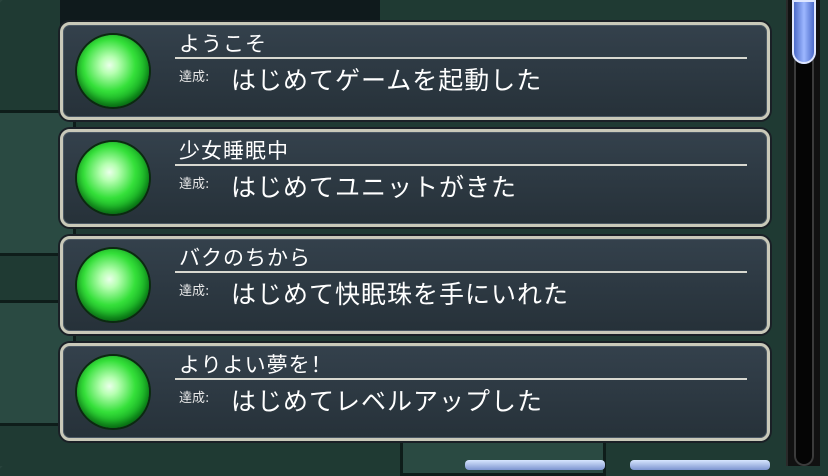 This screenshot has height=476, width=828. Describe the element at coordinates (245, 258) in the screenshot. I see `achievement-title: バクのちから` at that location.